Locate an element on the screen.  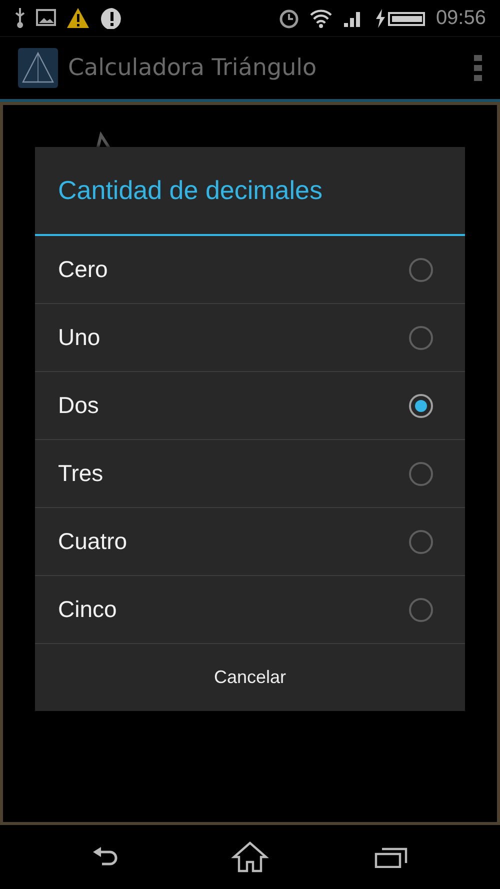
warning-icon is located at coordinates (78, 18).